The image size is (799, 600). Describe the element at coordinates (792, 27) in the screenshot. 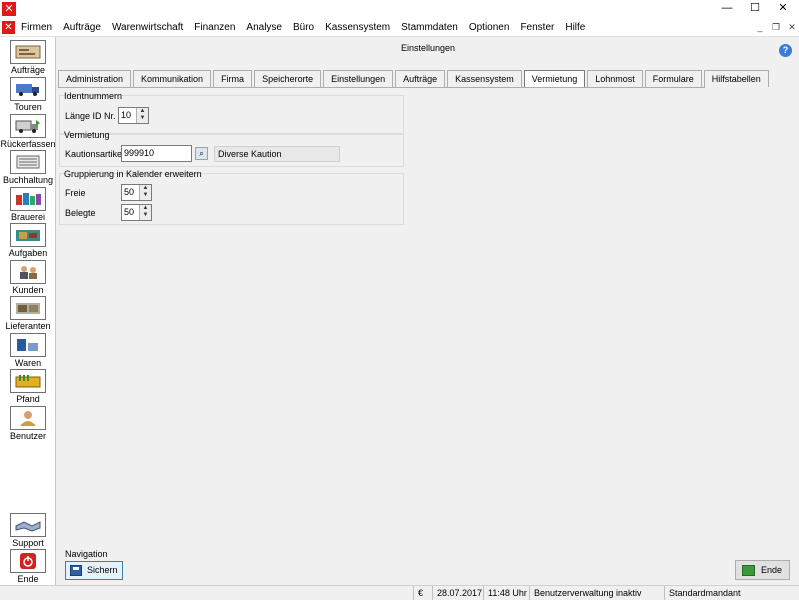

I see `mdi-close-button: ✕` at that location.